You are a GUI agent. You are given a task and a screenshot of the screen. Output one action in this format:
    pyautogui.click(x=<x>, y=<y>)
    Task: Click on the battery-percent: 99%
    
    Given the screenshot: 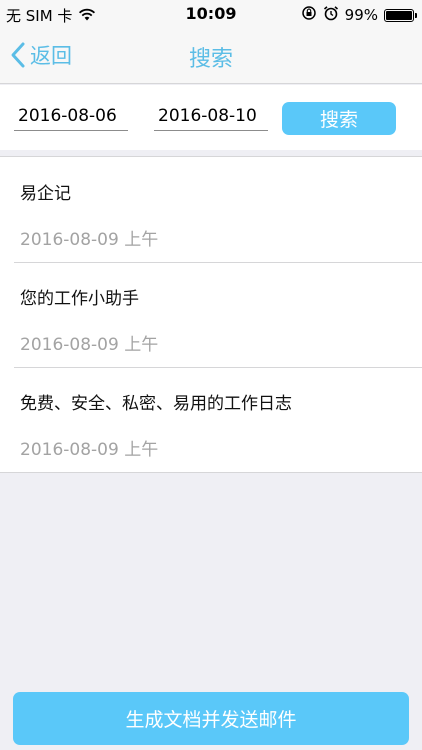 What is the action you would take?
    pyautogui.click(x=361, y=15)
    